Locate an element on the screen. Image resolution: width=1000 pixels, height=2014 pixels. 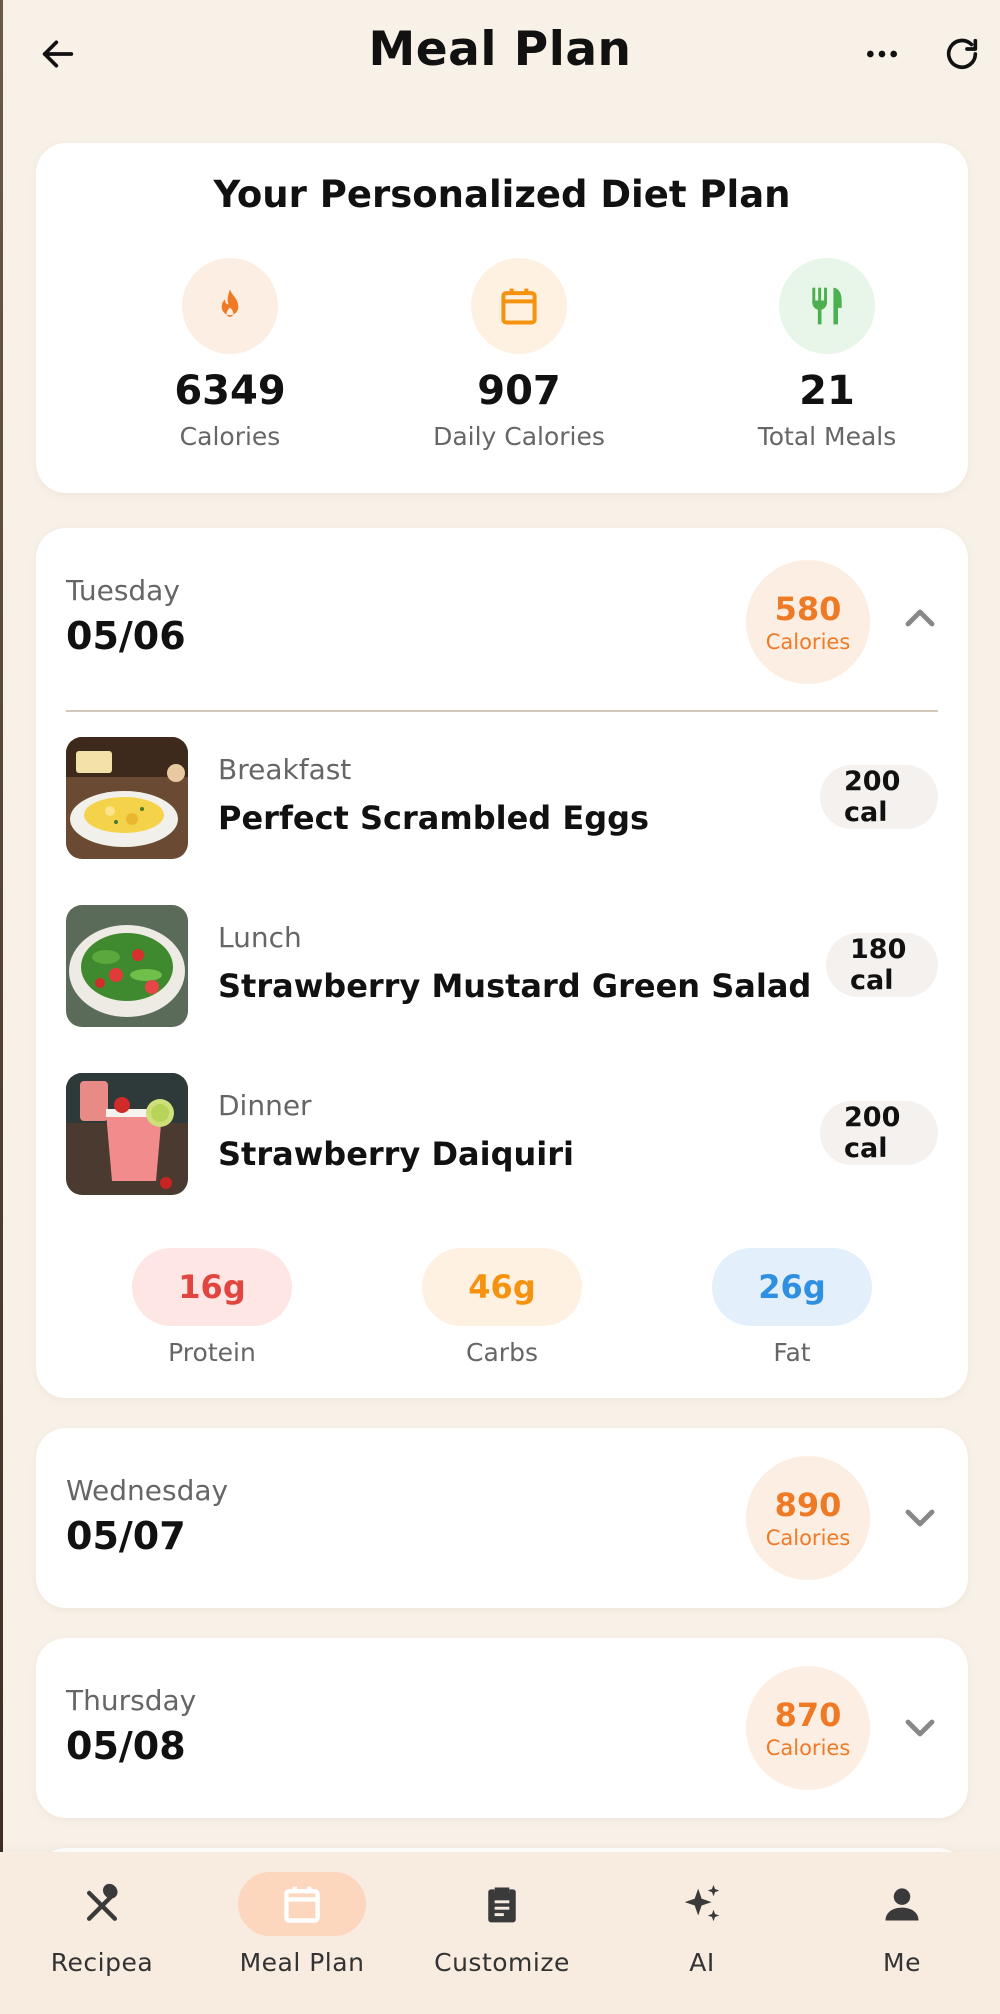
macro-carbs: 46g Carbs is located at coordinates (502, 1307).